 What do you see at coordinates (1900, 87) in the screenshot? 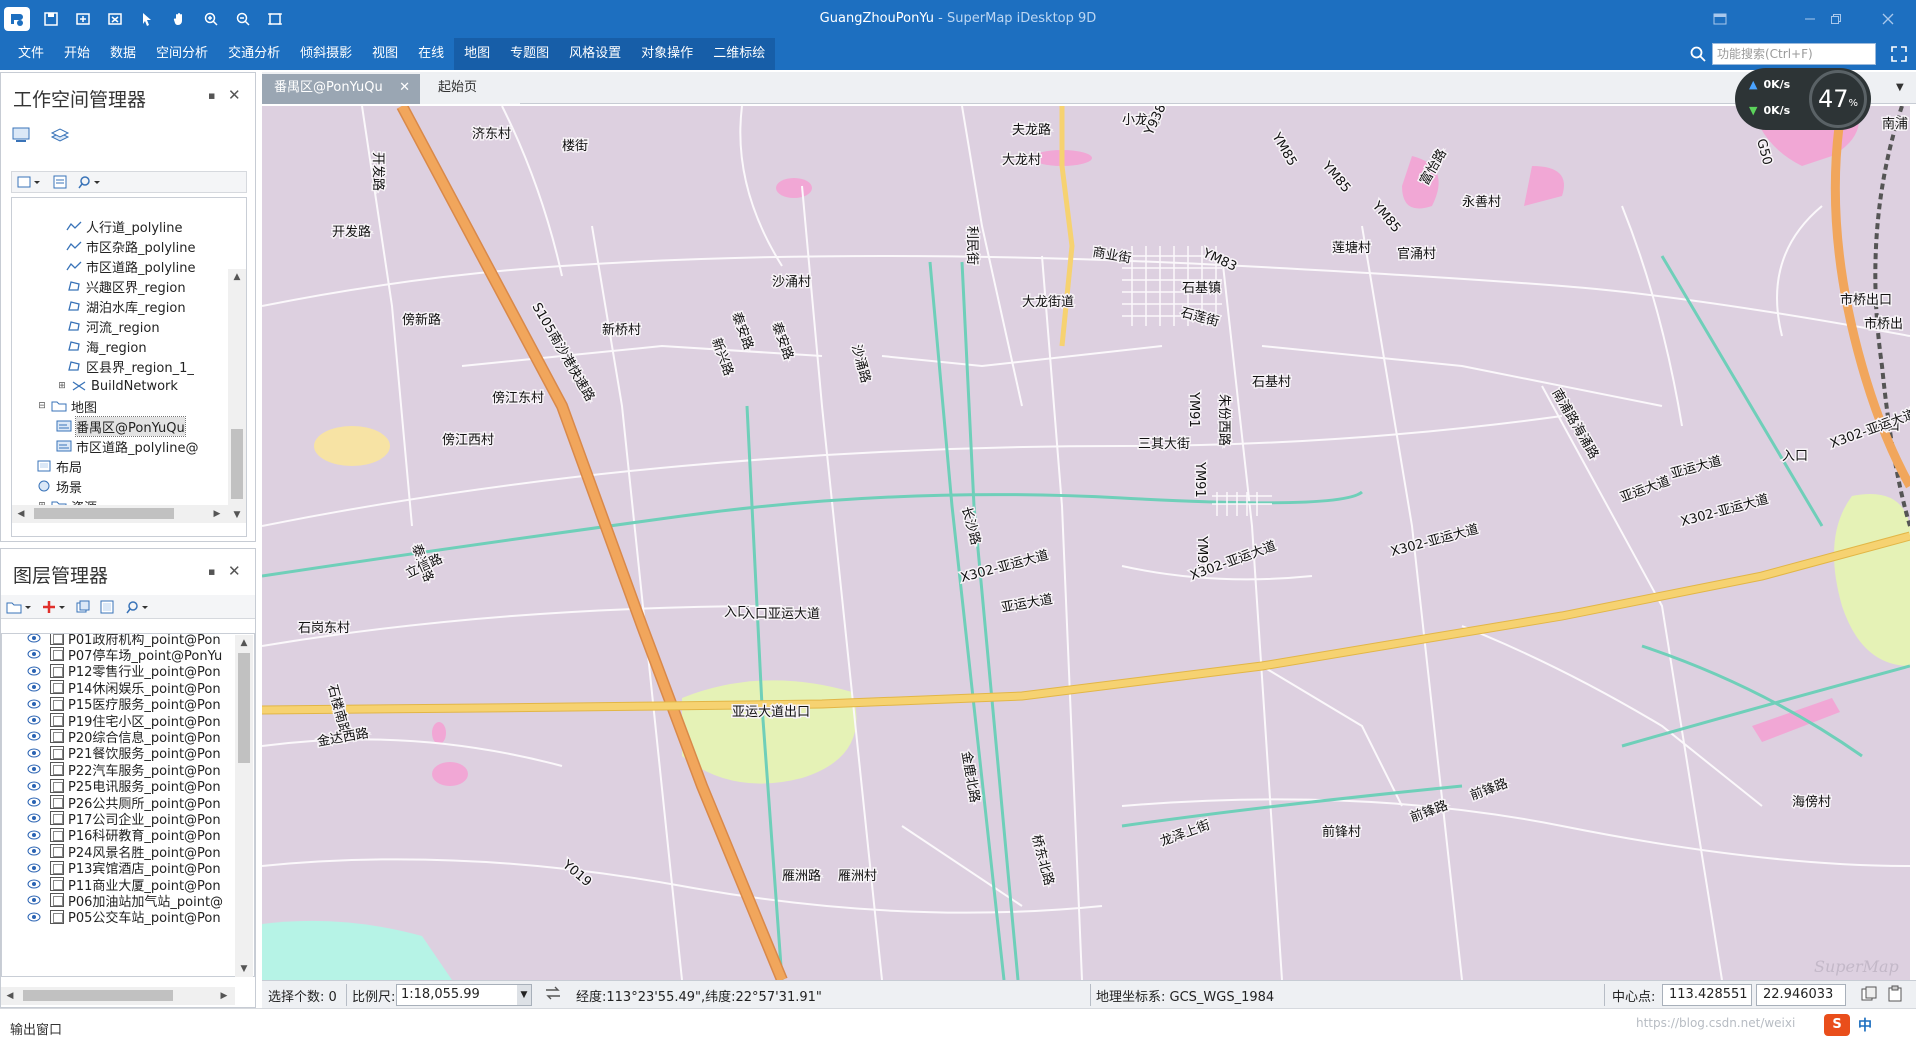
I see `tab-list-dropdown-icon: ▼` at bounding box center [1900, 87].